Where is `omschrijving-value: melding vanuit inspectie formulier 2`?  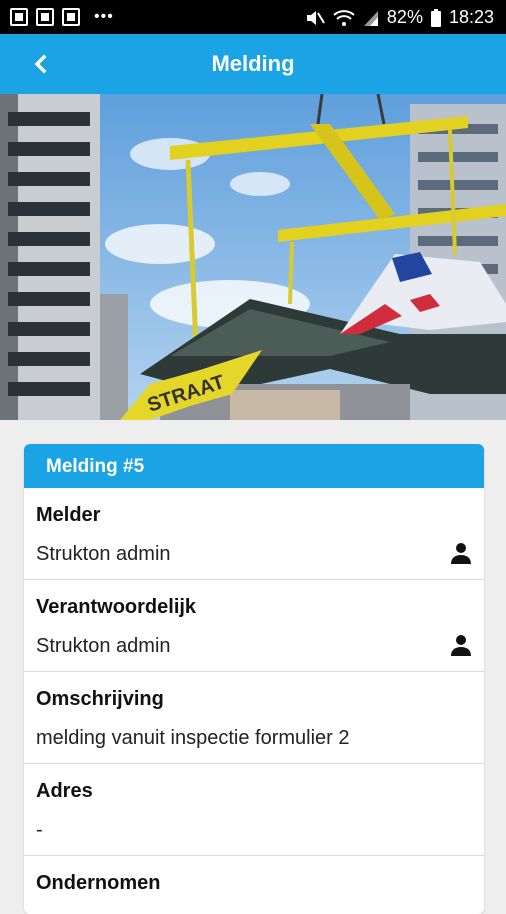 omschrijving-value: melding vanuit inspectie formulier 2 is located at coordinates (193, 738).